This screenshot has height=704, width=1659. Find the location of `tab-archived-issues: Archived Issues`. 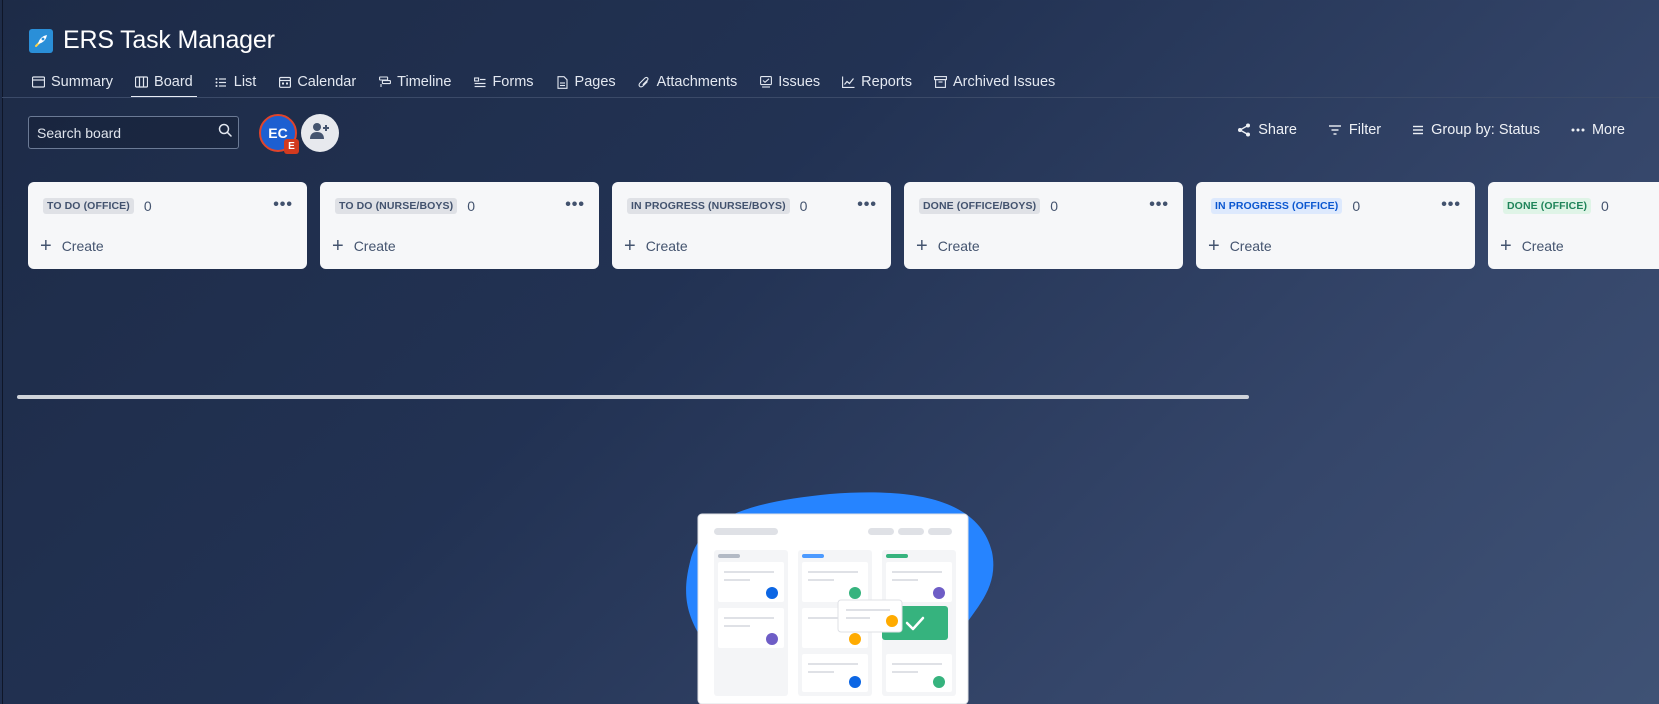

tab-archived-issues: Archived Issues is located at coordinates (994, 82).